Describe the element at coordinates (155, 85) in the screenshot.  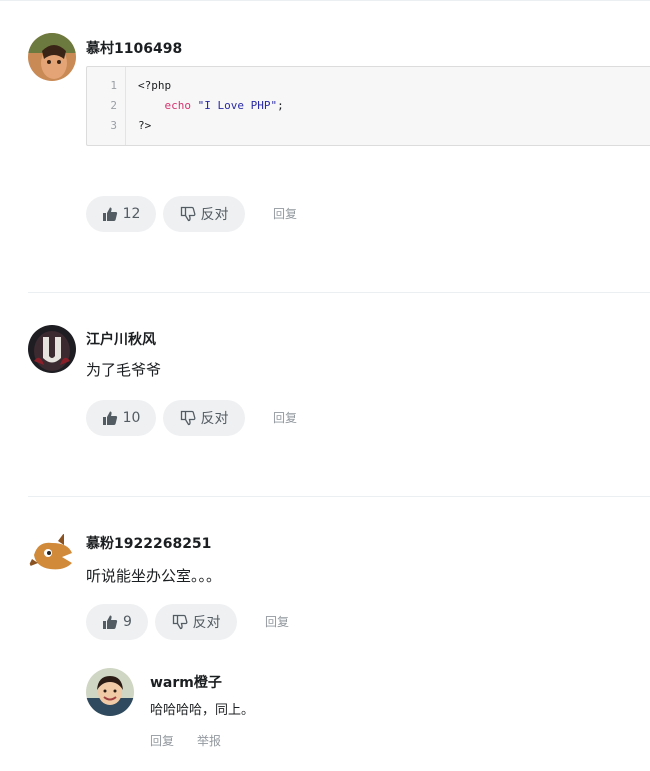
I see `code-line-1: <?php` at that location.